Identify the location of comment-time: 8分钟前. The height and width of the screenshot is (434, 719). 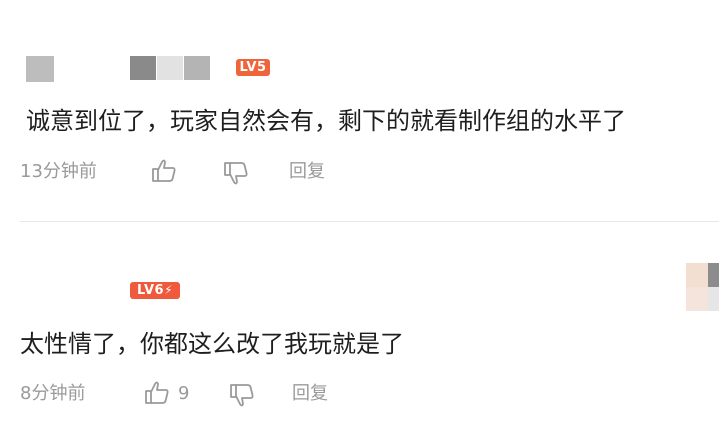
(53, 393).